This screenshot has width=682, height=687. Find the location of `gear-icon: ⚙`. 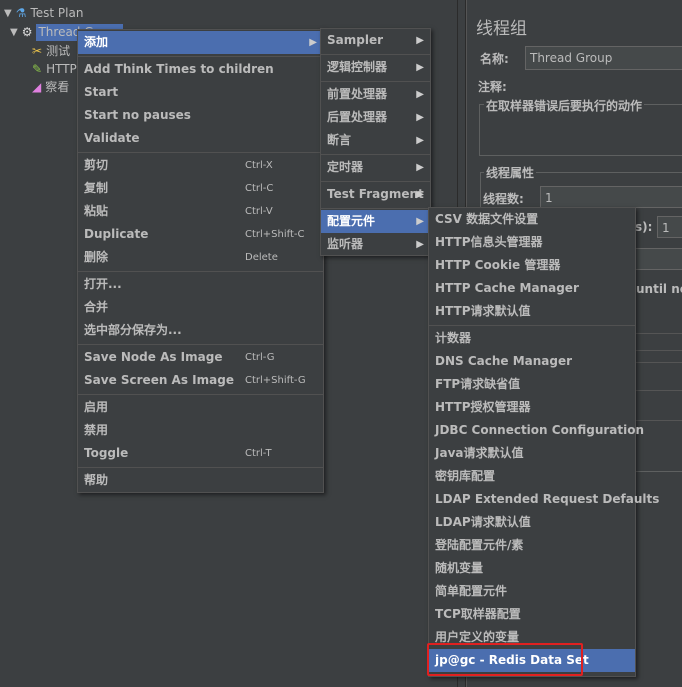

gear-icon: ⚙ is located at coordinates (27, 32).